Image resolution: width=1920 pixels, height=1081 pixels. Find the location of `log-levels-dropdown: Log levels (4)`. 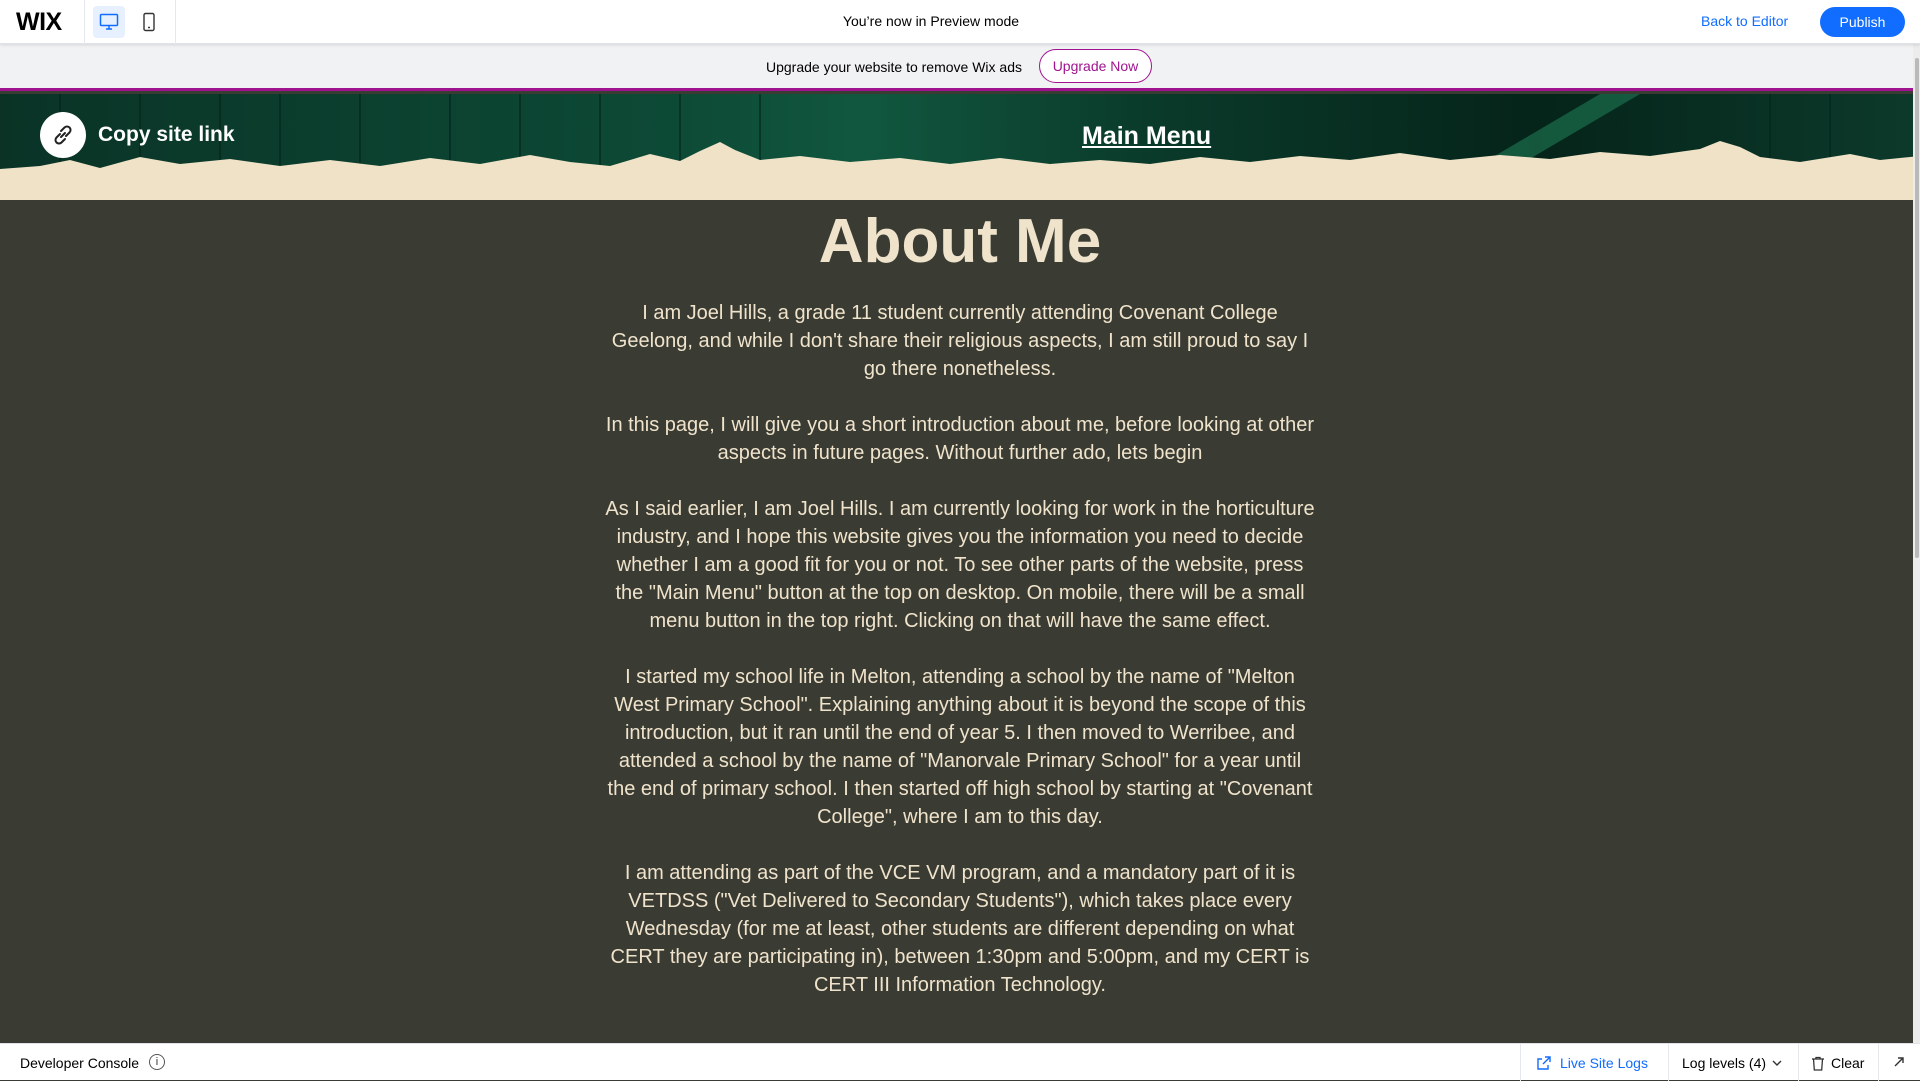

log-levels-dropdown: Log levels (4) is located at coordinates (1732, 1063).